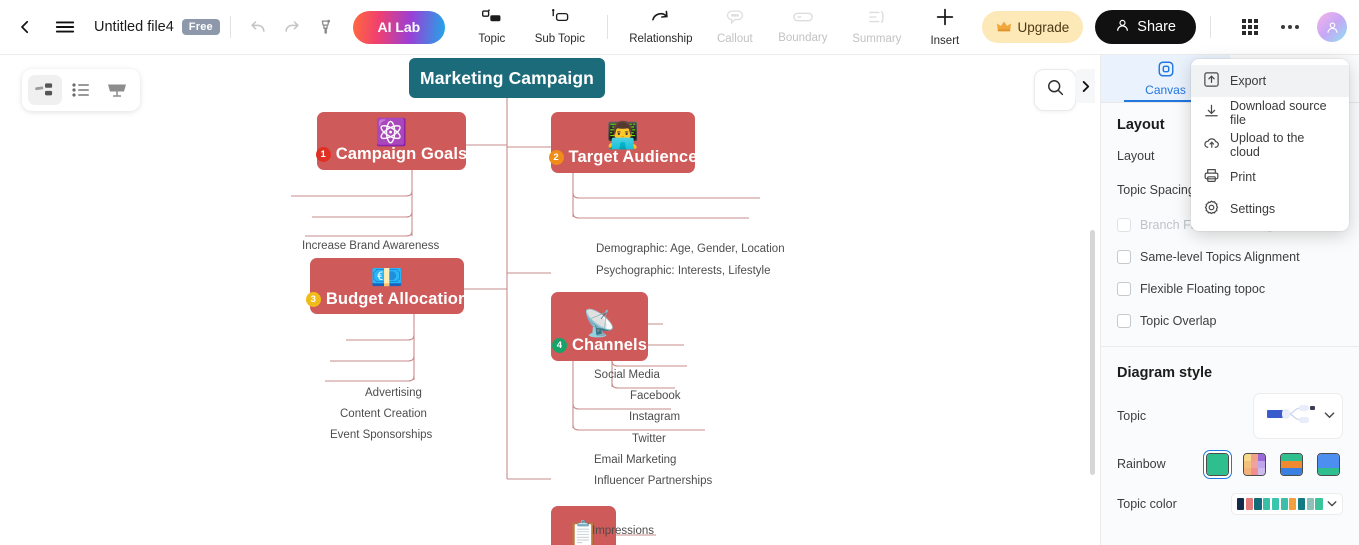  Describe the element at coordinates (1032, 27) in the screenshot. I see `upgrade-button: Upgrade` at that location.